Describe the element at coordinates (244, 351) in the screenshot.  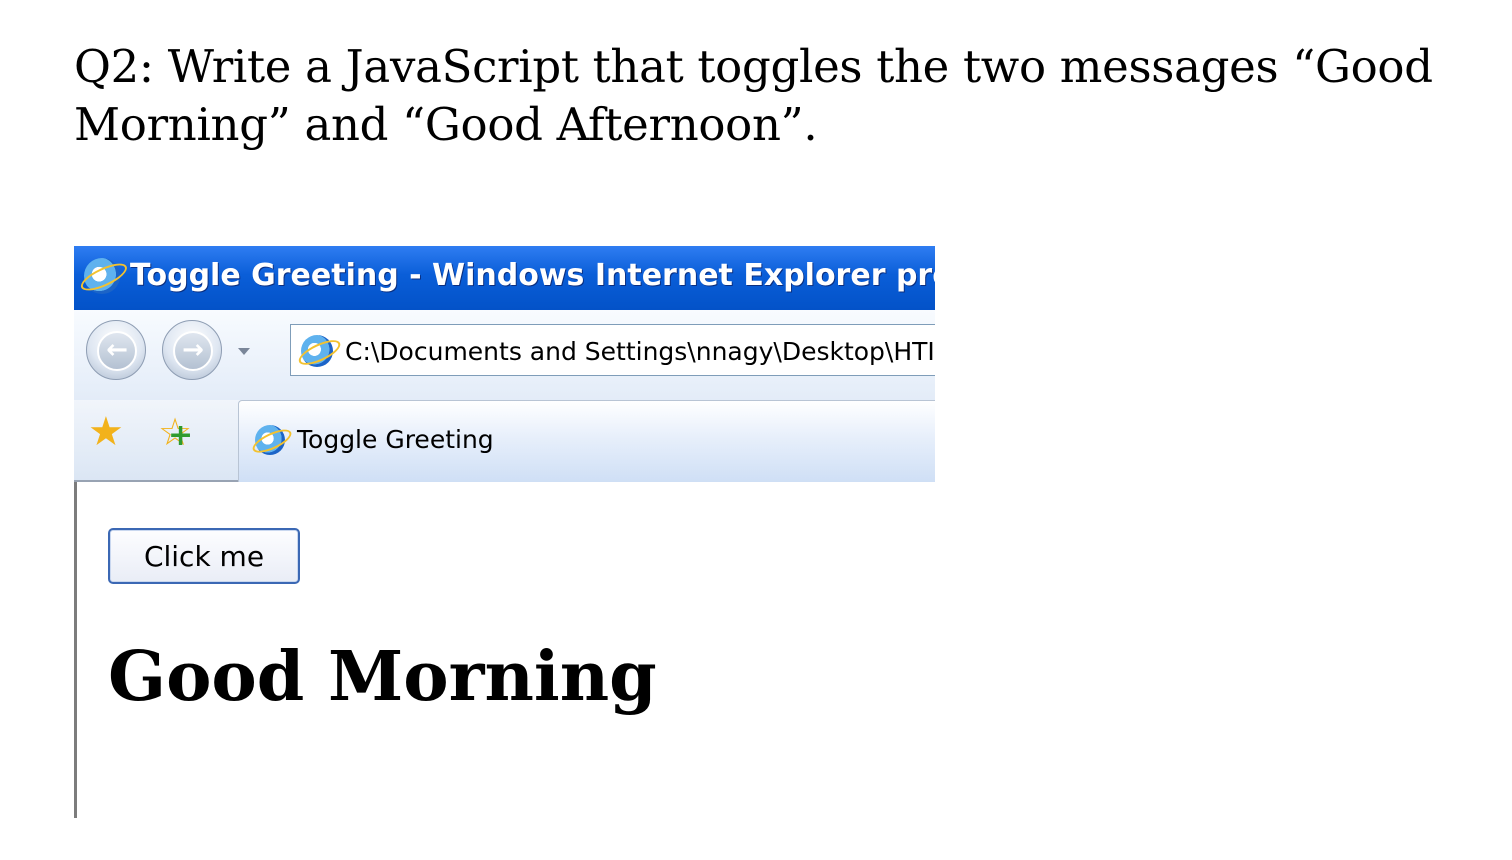
I see `history-dropdown-icon` at that location.